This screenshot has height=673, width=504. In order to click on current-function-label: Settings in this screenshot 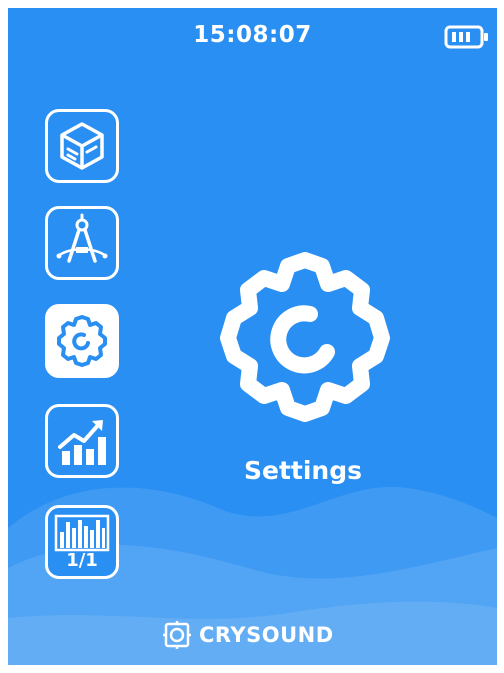, I will do `click(302, 470)`.